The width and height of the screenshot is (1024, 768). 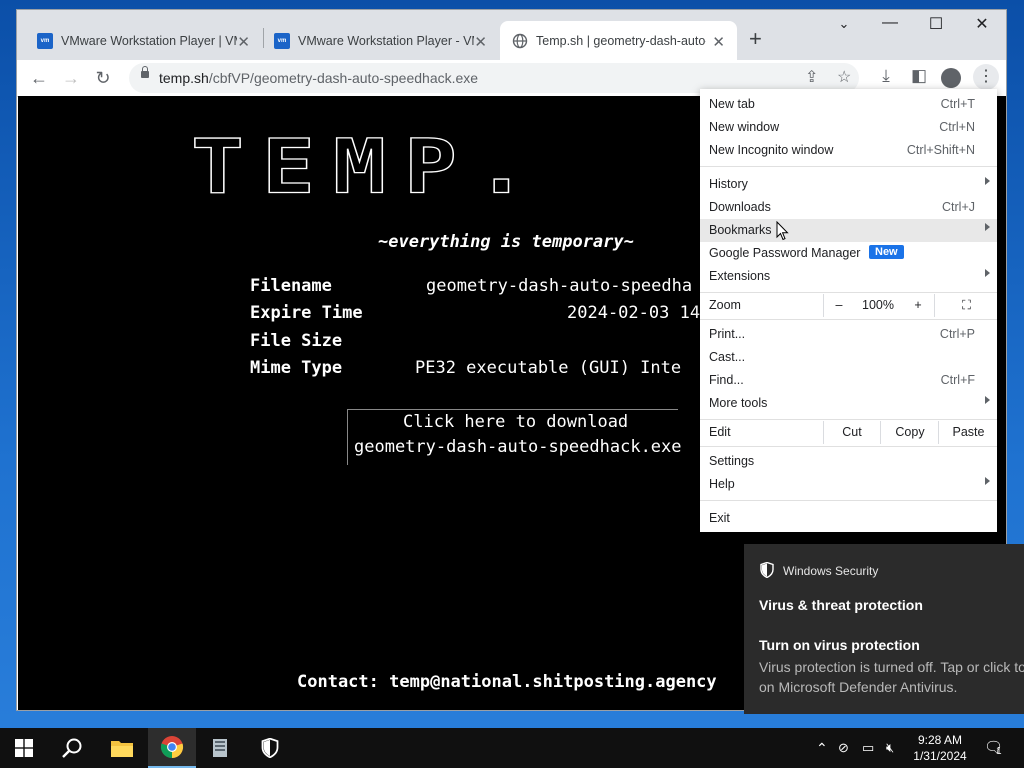 I want to click on menu-item-password-manager: Google Password Manager New, so click(x=848, y=253).